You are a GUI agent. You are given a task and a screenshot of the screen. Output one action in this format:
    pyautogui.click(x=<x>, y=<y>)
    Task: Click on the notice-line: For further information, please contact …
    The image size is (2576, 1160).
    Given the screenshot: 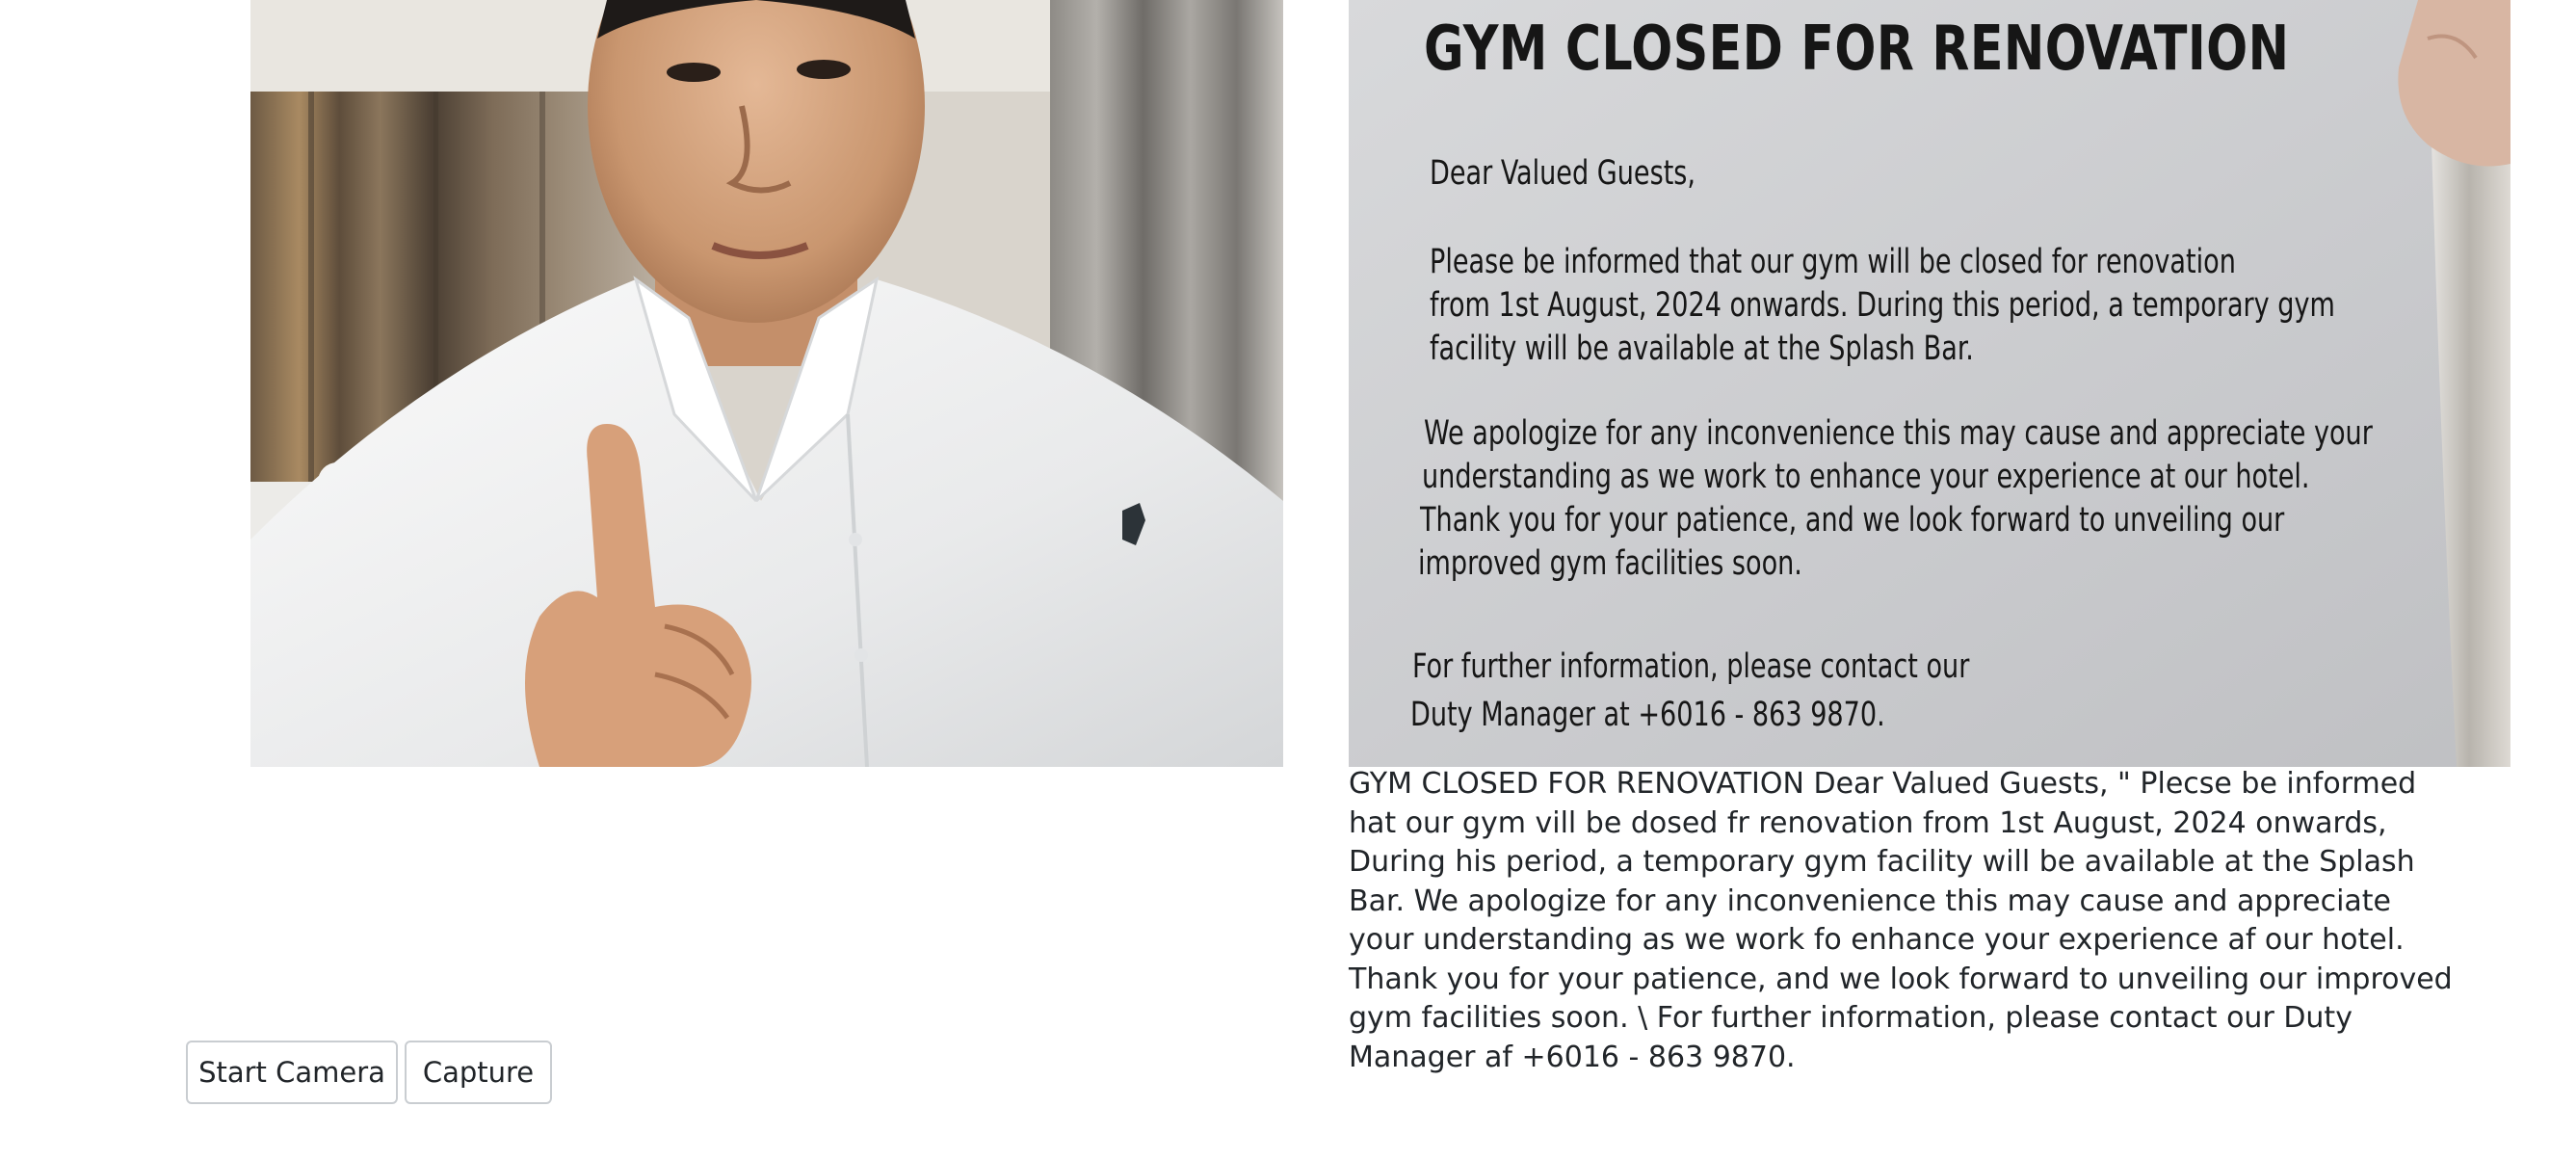 What is the action you would take?
    pyautogui.click(x=1691, y=666)
    